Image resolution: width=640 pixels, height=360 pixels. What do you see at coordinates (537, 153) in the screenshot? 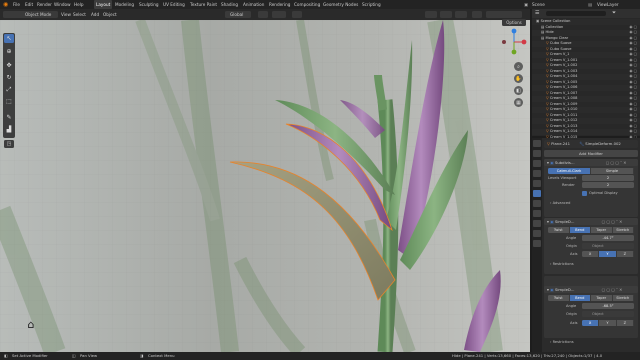
I see `render-tab-icon` at bounding box center [537, 153].